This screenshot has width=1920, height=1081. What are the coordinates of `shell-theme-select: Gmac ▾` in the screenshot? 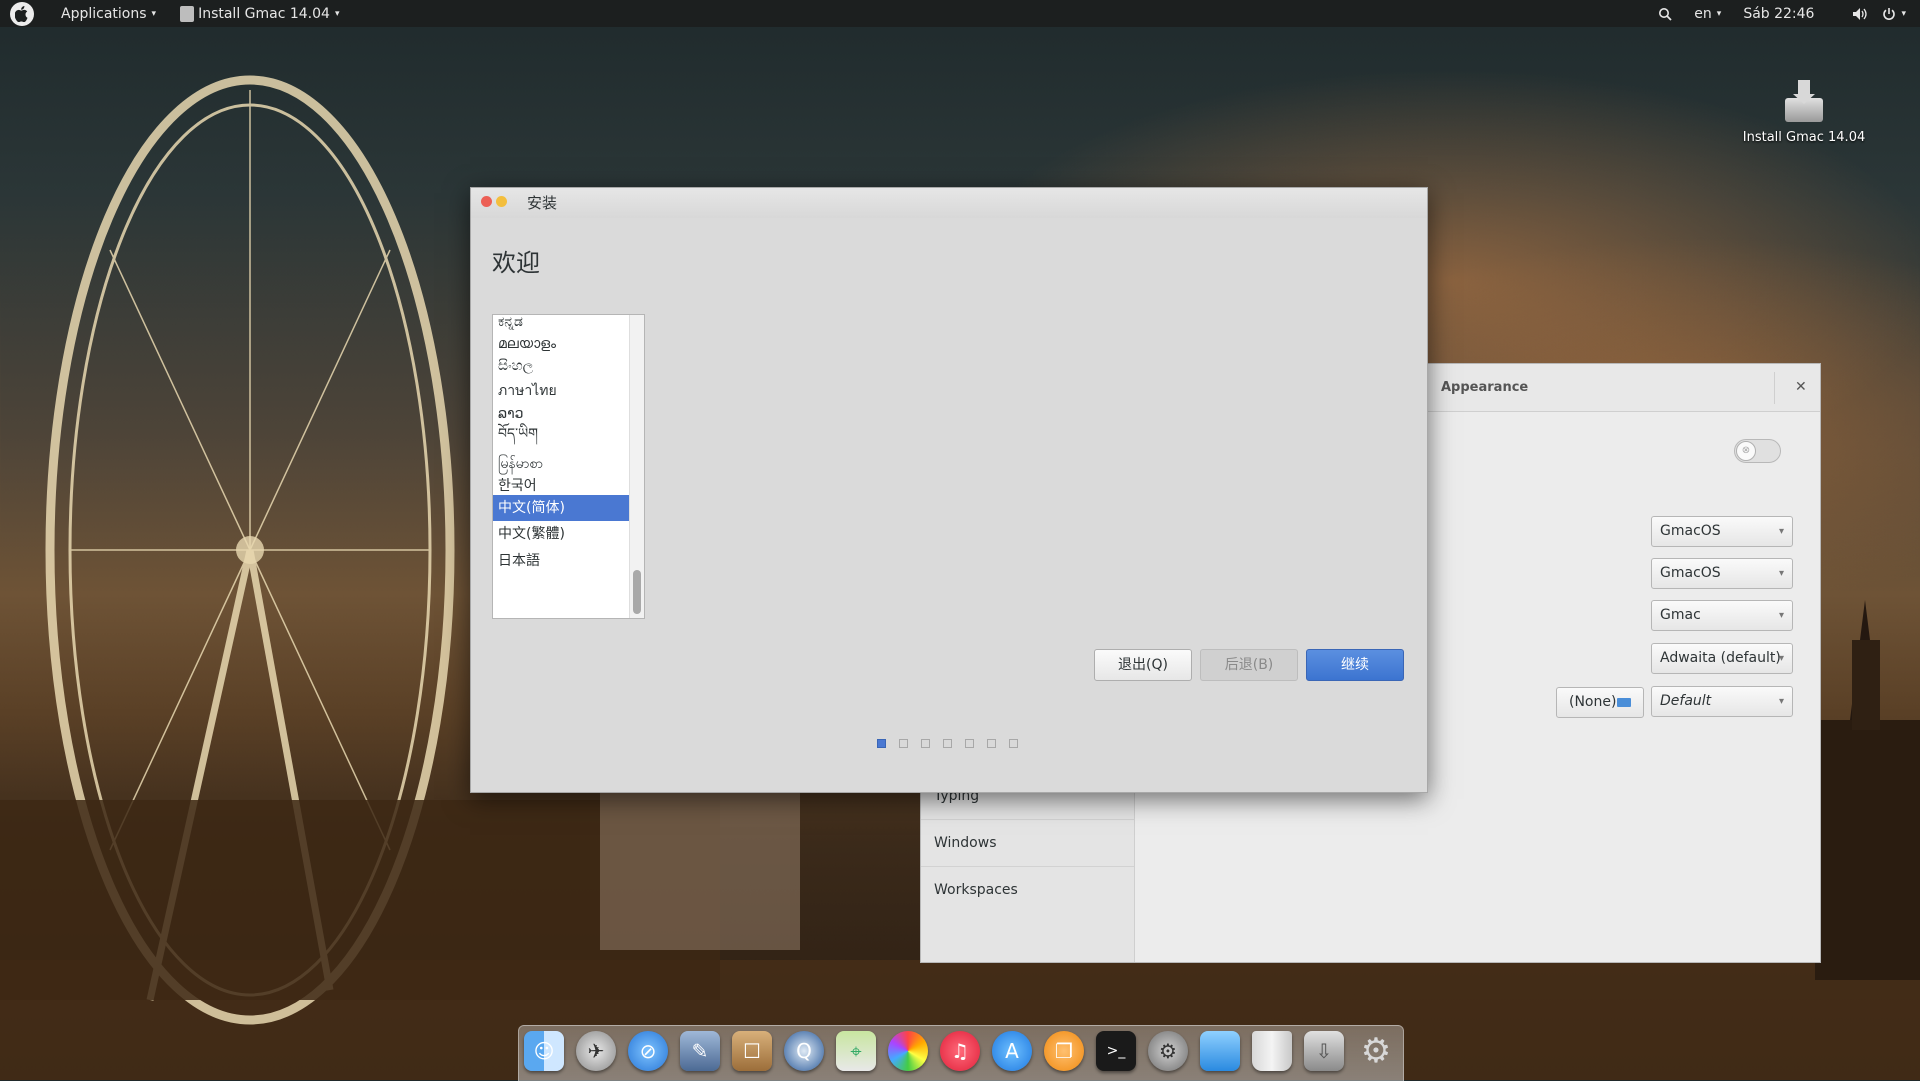 It's located at (1722, 615).